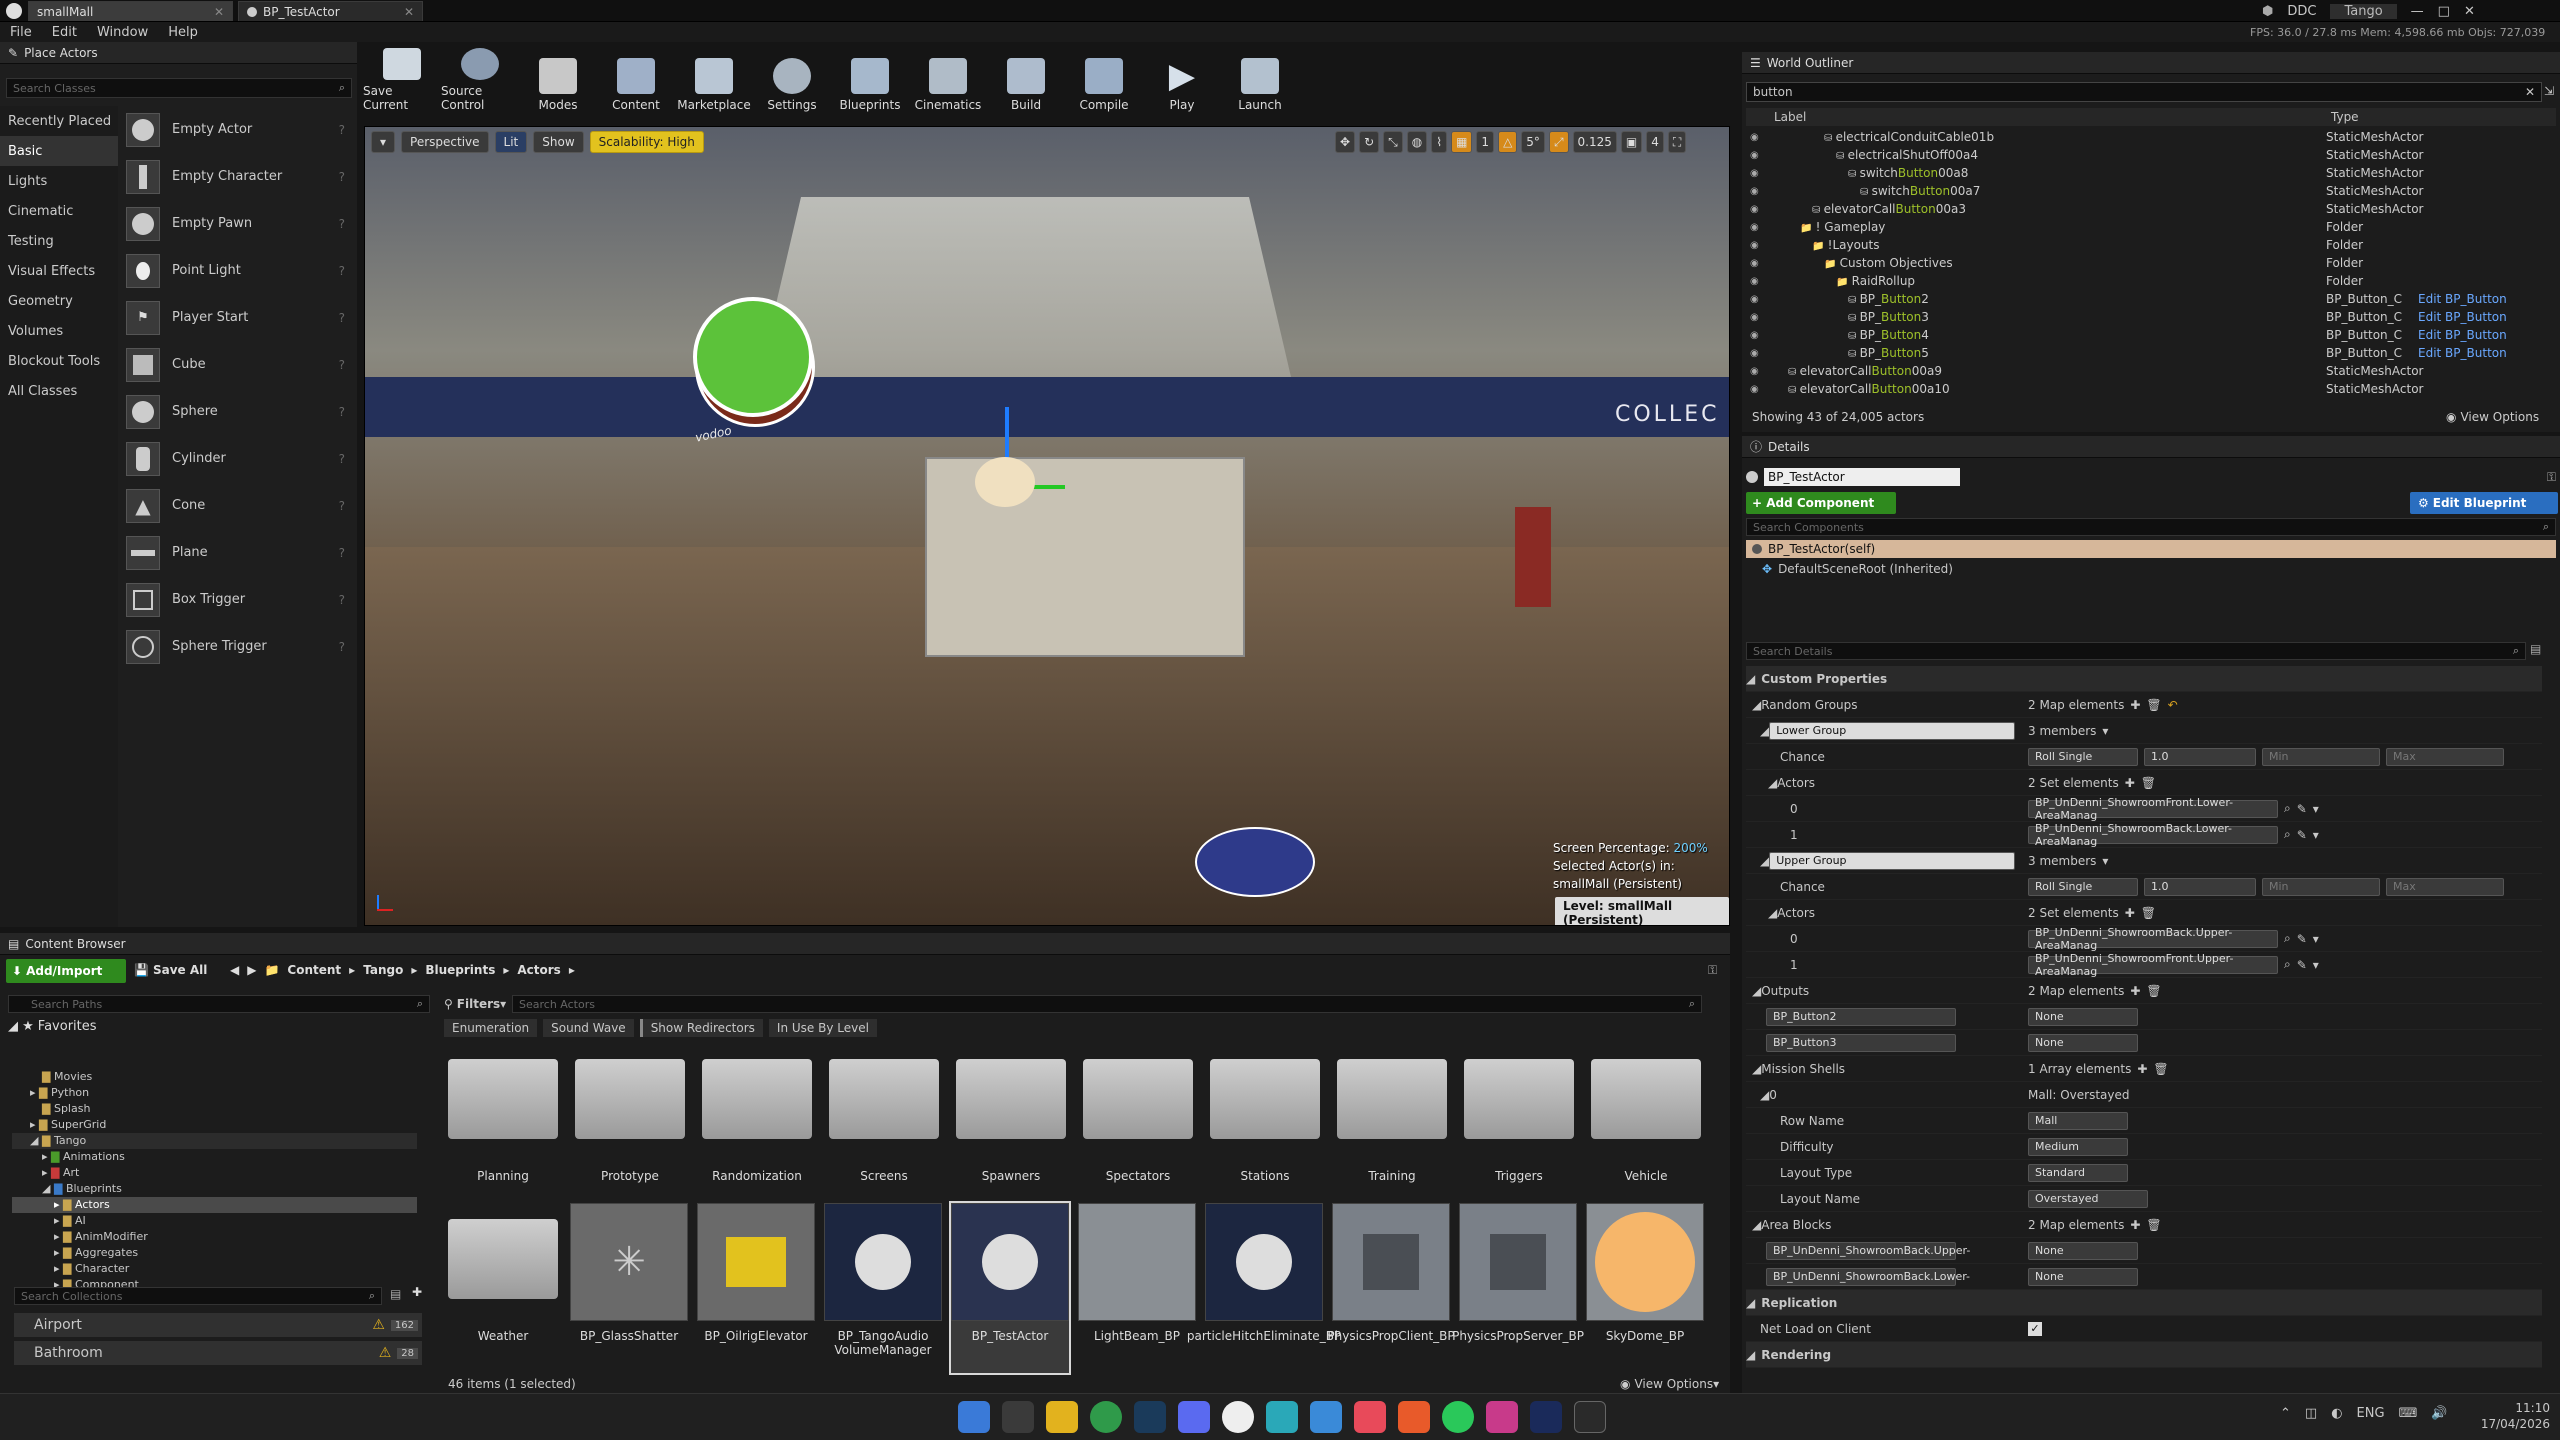 The image size is (2560, 1440). Describe the element at coordinates (2078, 1146) in the screenshot. I see `difficulty-select: Medium` at that location.